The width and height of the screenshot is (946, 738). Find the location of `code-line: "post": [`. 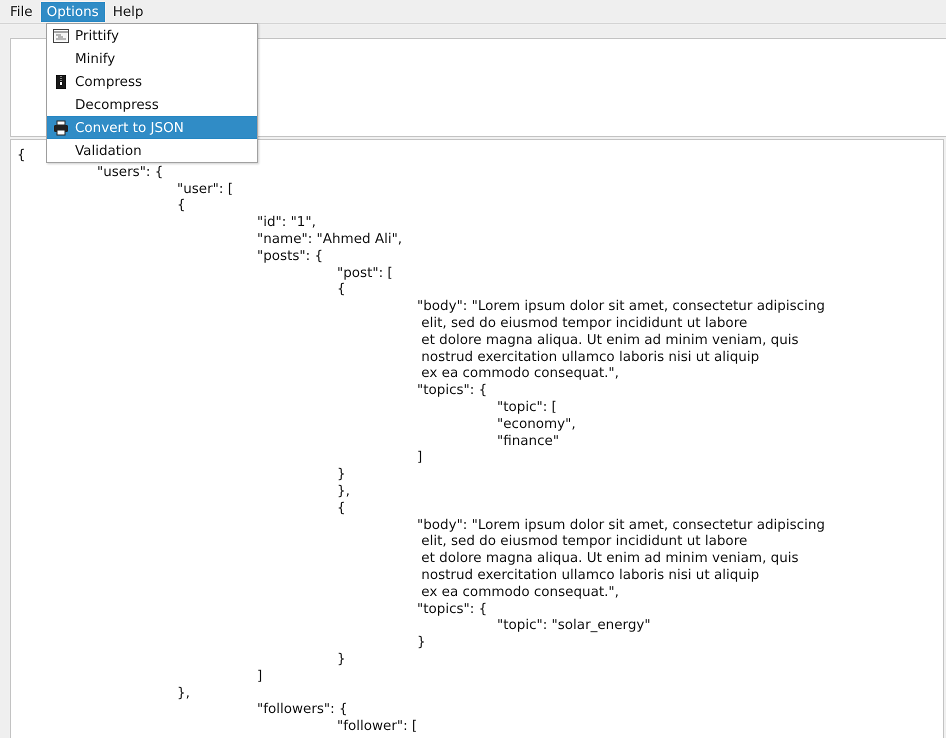

code-line: "post": [ is located at coordinates (365, 272).